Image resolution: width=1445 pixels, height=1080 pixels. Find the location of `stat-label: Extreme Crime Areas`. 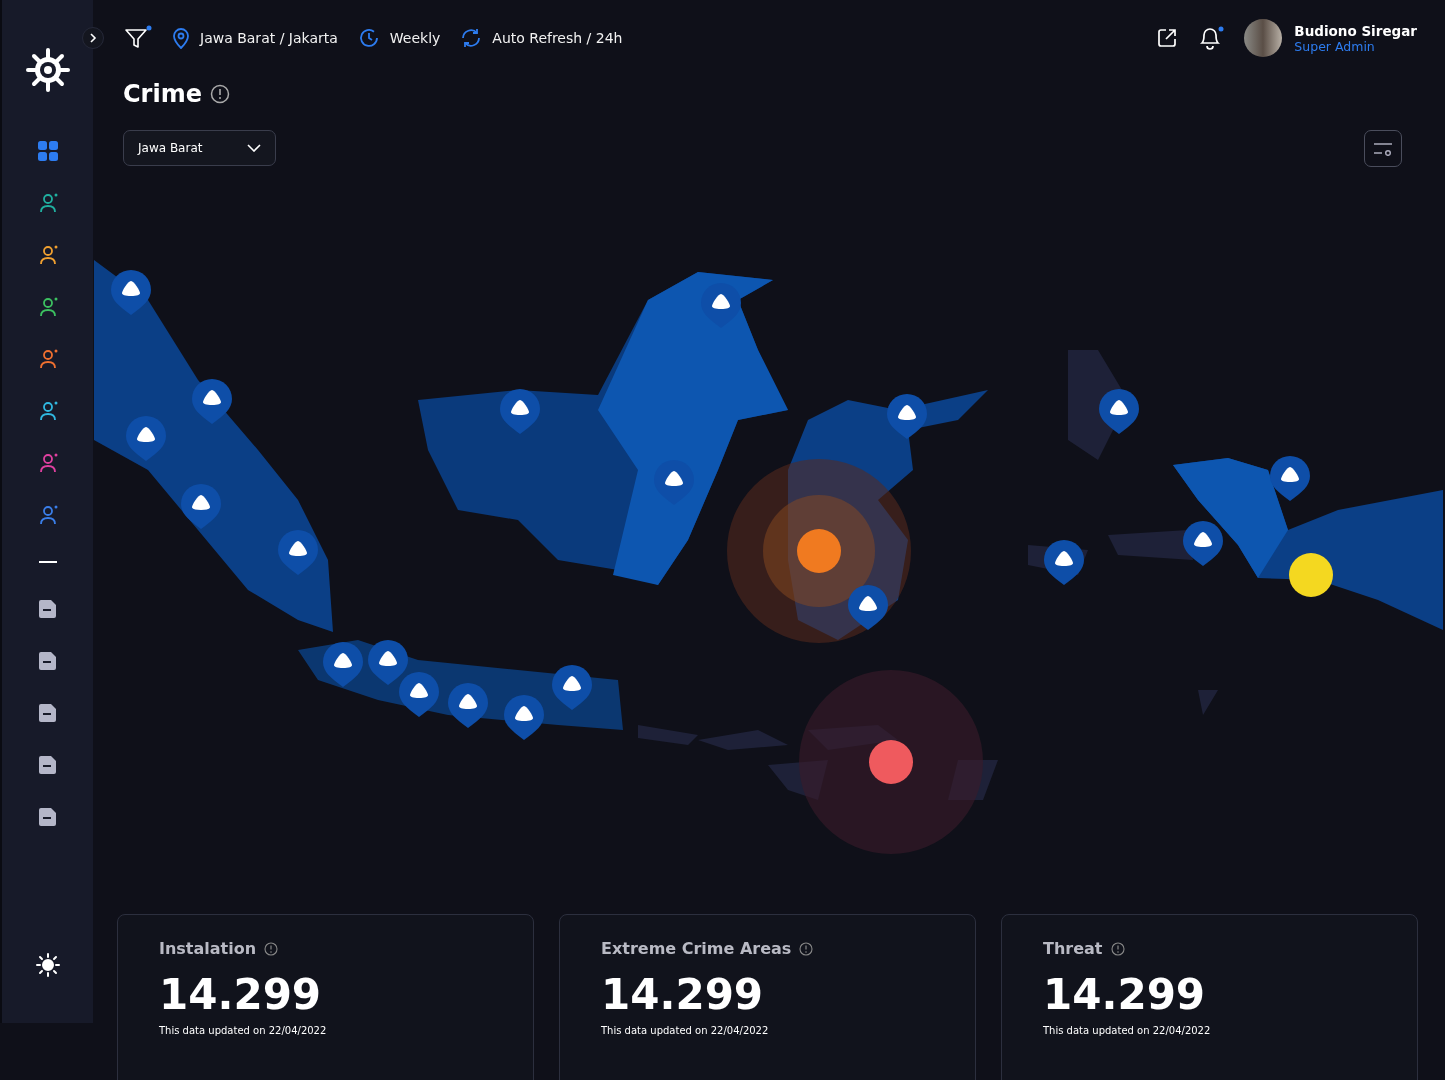

stat-label: Extreme Crime Areas is located at coordinates (696, 948).